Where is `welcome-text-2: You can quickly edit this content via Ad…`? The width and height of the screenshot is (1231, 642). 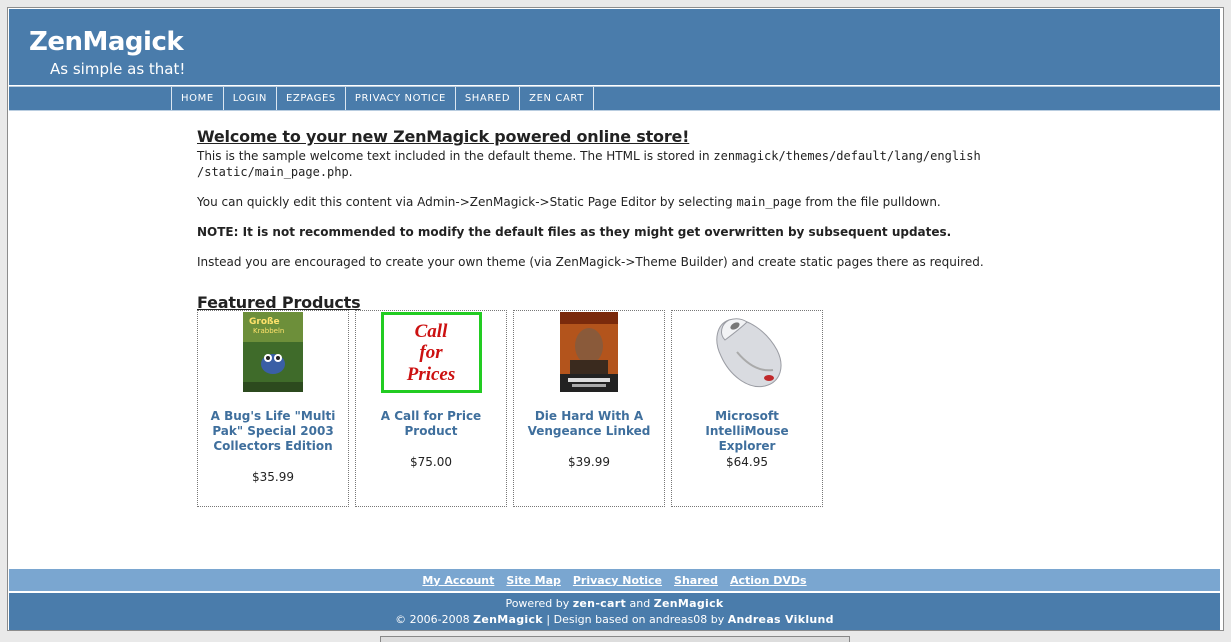
welcome-text-2: You can quickly edit this content via Ad… is located at coordinates (467, 202).